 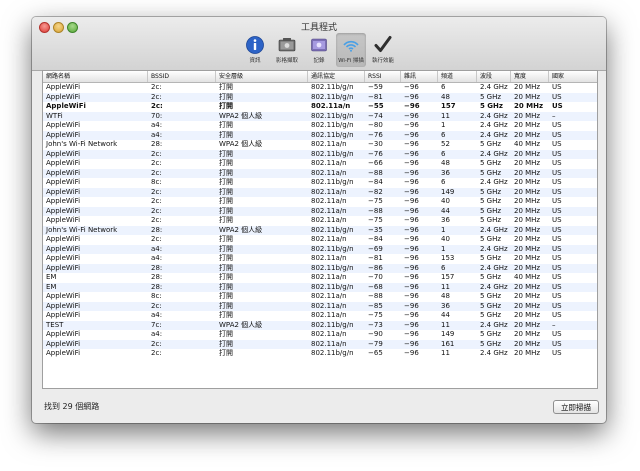 What do you see at coordinates (287, 45) in the screenshot?
I see `frame-capture-icon` at bounding box center [287, 45].